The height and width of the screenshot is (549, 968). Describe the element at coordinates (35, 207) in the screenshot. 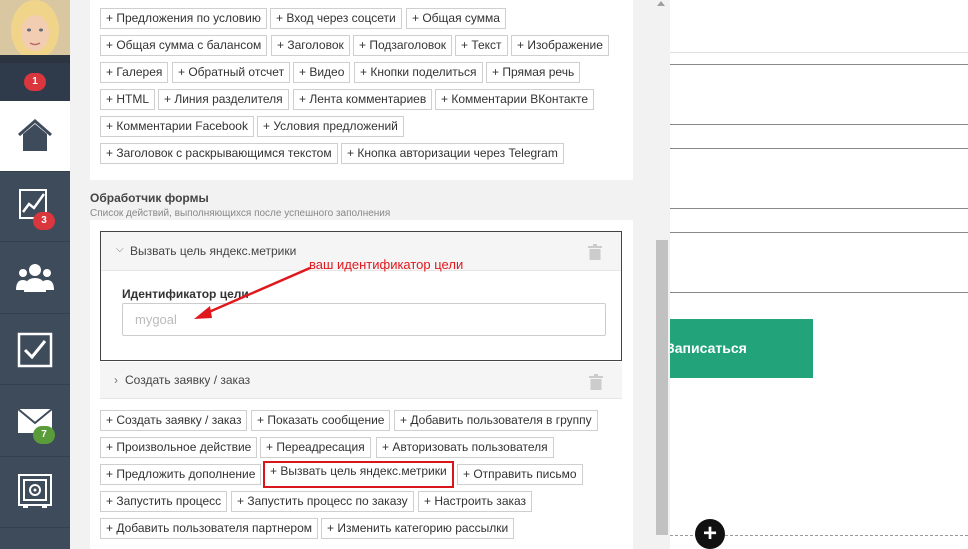

I see `sidebar-item-stats: 3` at that location.